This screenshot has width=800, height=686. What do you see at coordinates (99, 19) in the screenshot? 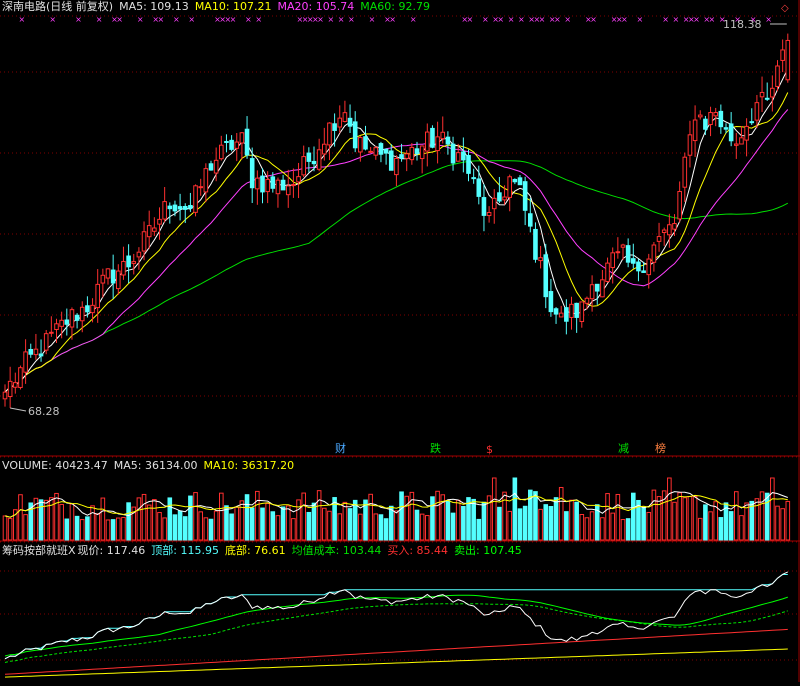
I see `signal-marker-18: ×` at bounding box center [99, 19].